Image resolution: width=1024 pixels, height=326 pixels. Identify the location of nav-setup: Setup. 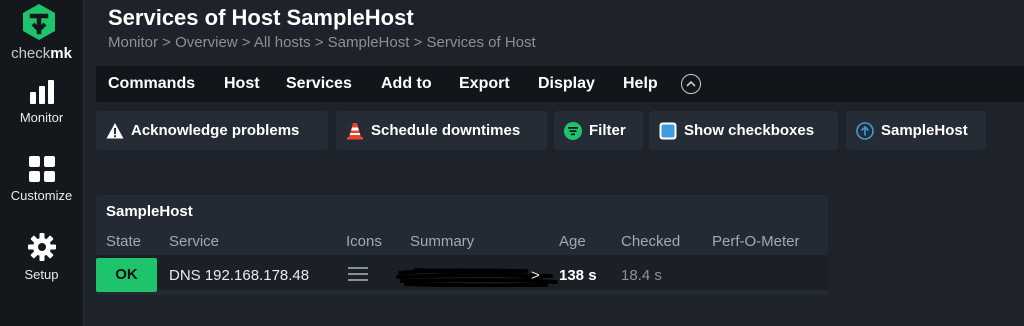
(41, 257).